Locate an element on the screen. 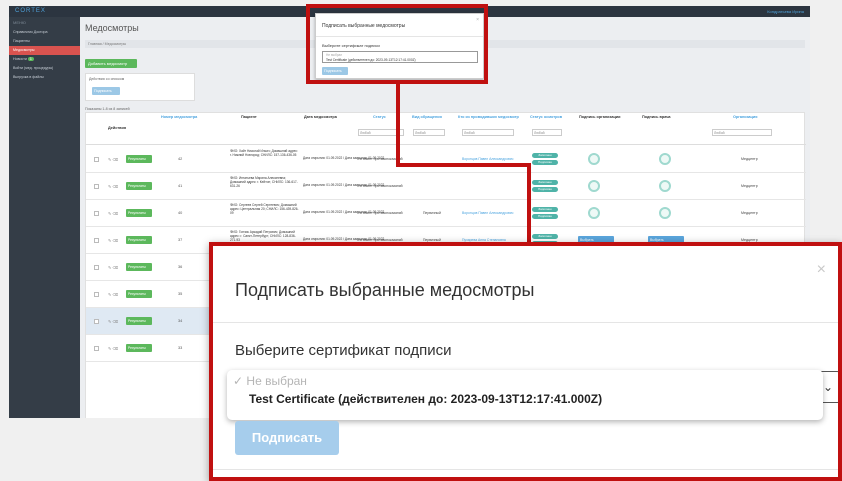 This screenshot has height=481, width=842. certificate-placeholder: Не выбран is located at coordinates (276, 381).